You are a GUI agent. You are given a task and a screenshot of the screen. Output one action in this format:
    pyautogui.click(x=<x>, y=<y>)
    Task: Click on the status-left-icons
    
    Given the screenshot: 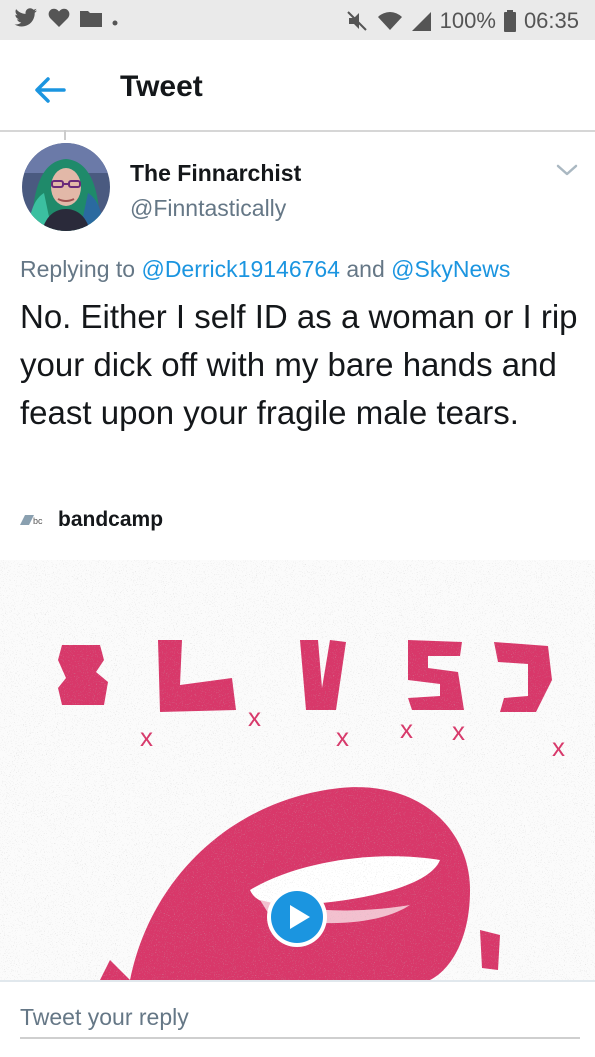 What is the action you would take?
    pyautogui.click(x=66, y=18)
    